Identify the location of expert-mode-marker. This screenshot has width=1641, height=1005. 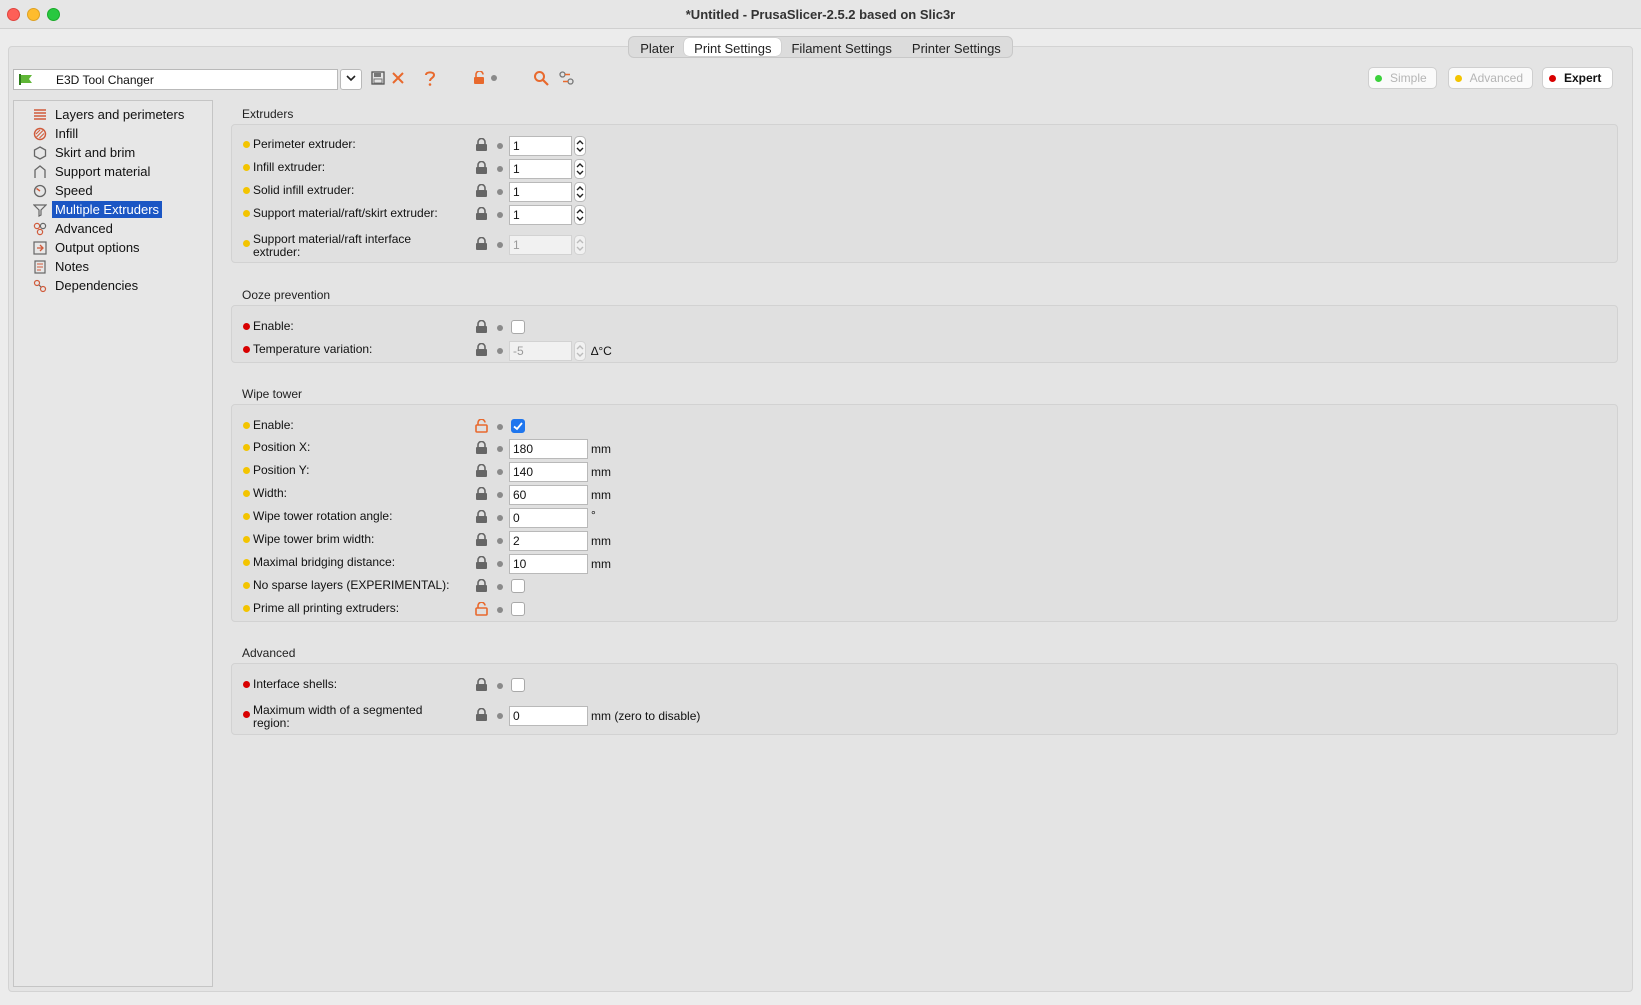
(246, 684).